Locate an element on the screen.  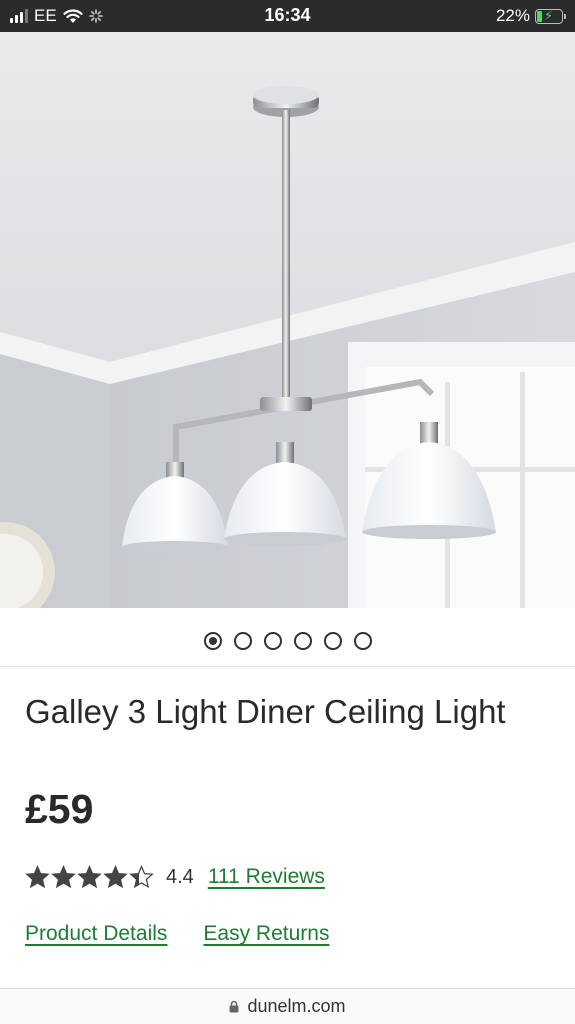
status-time: 16:34 is located at coordinates (287, 15).